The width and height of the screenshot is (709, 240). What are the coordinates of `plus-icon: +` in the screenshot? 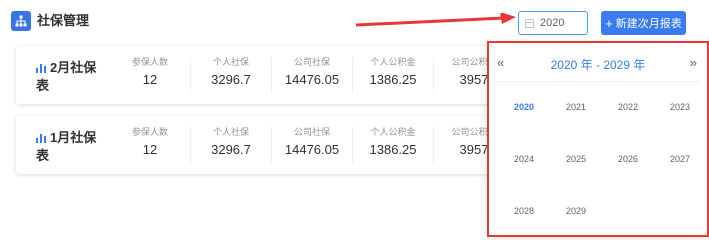 It's located at (609, 23).